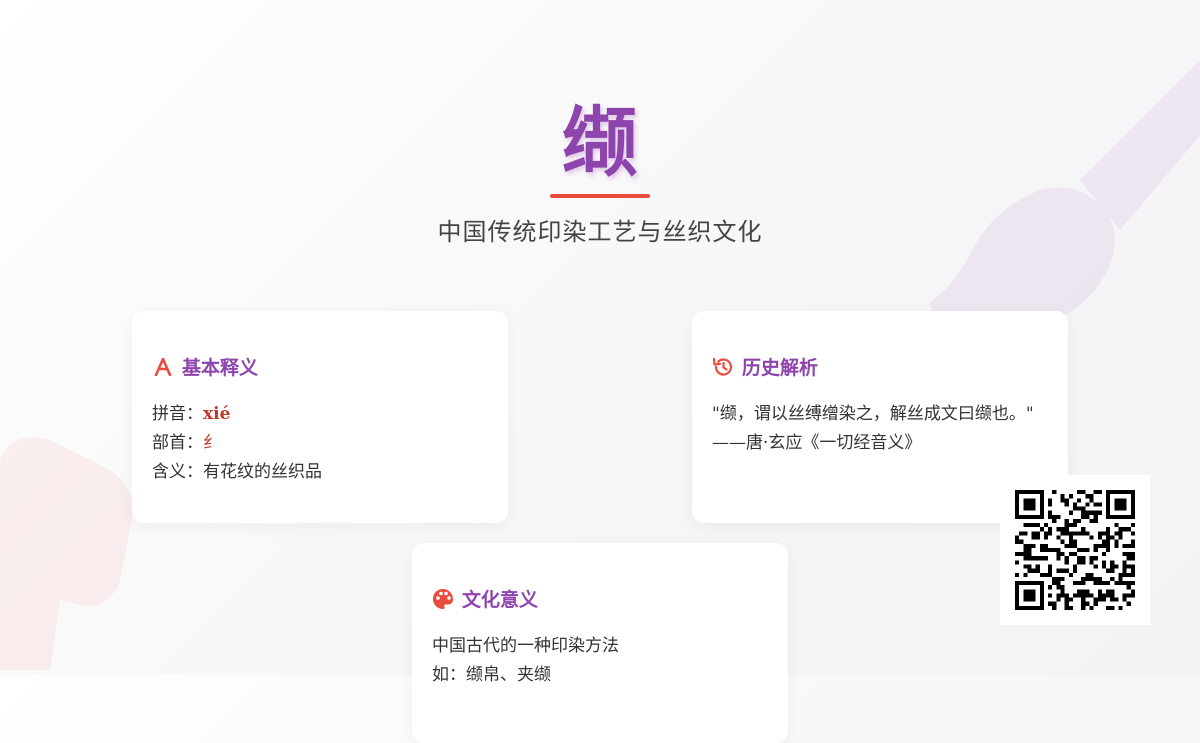 This screenshot has height=743, width=1200. What do you see at coordinates (491, 675) in the screenshot?
I see `culture-line-2: 如：缬帛、夹缬` at bounding box center [491, 675].